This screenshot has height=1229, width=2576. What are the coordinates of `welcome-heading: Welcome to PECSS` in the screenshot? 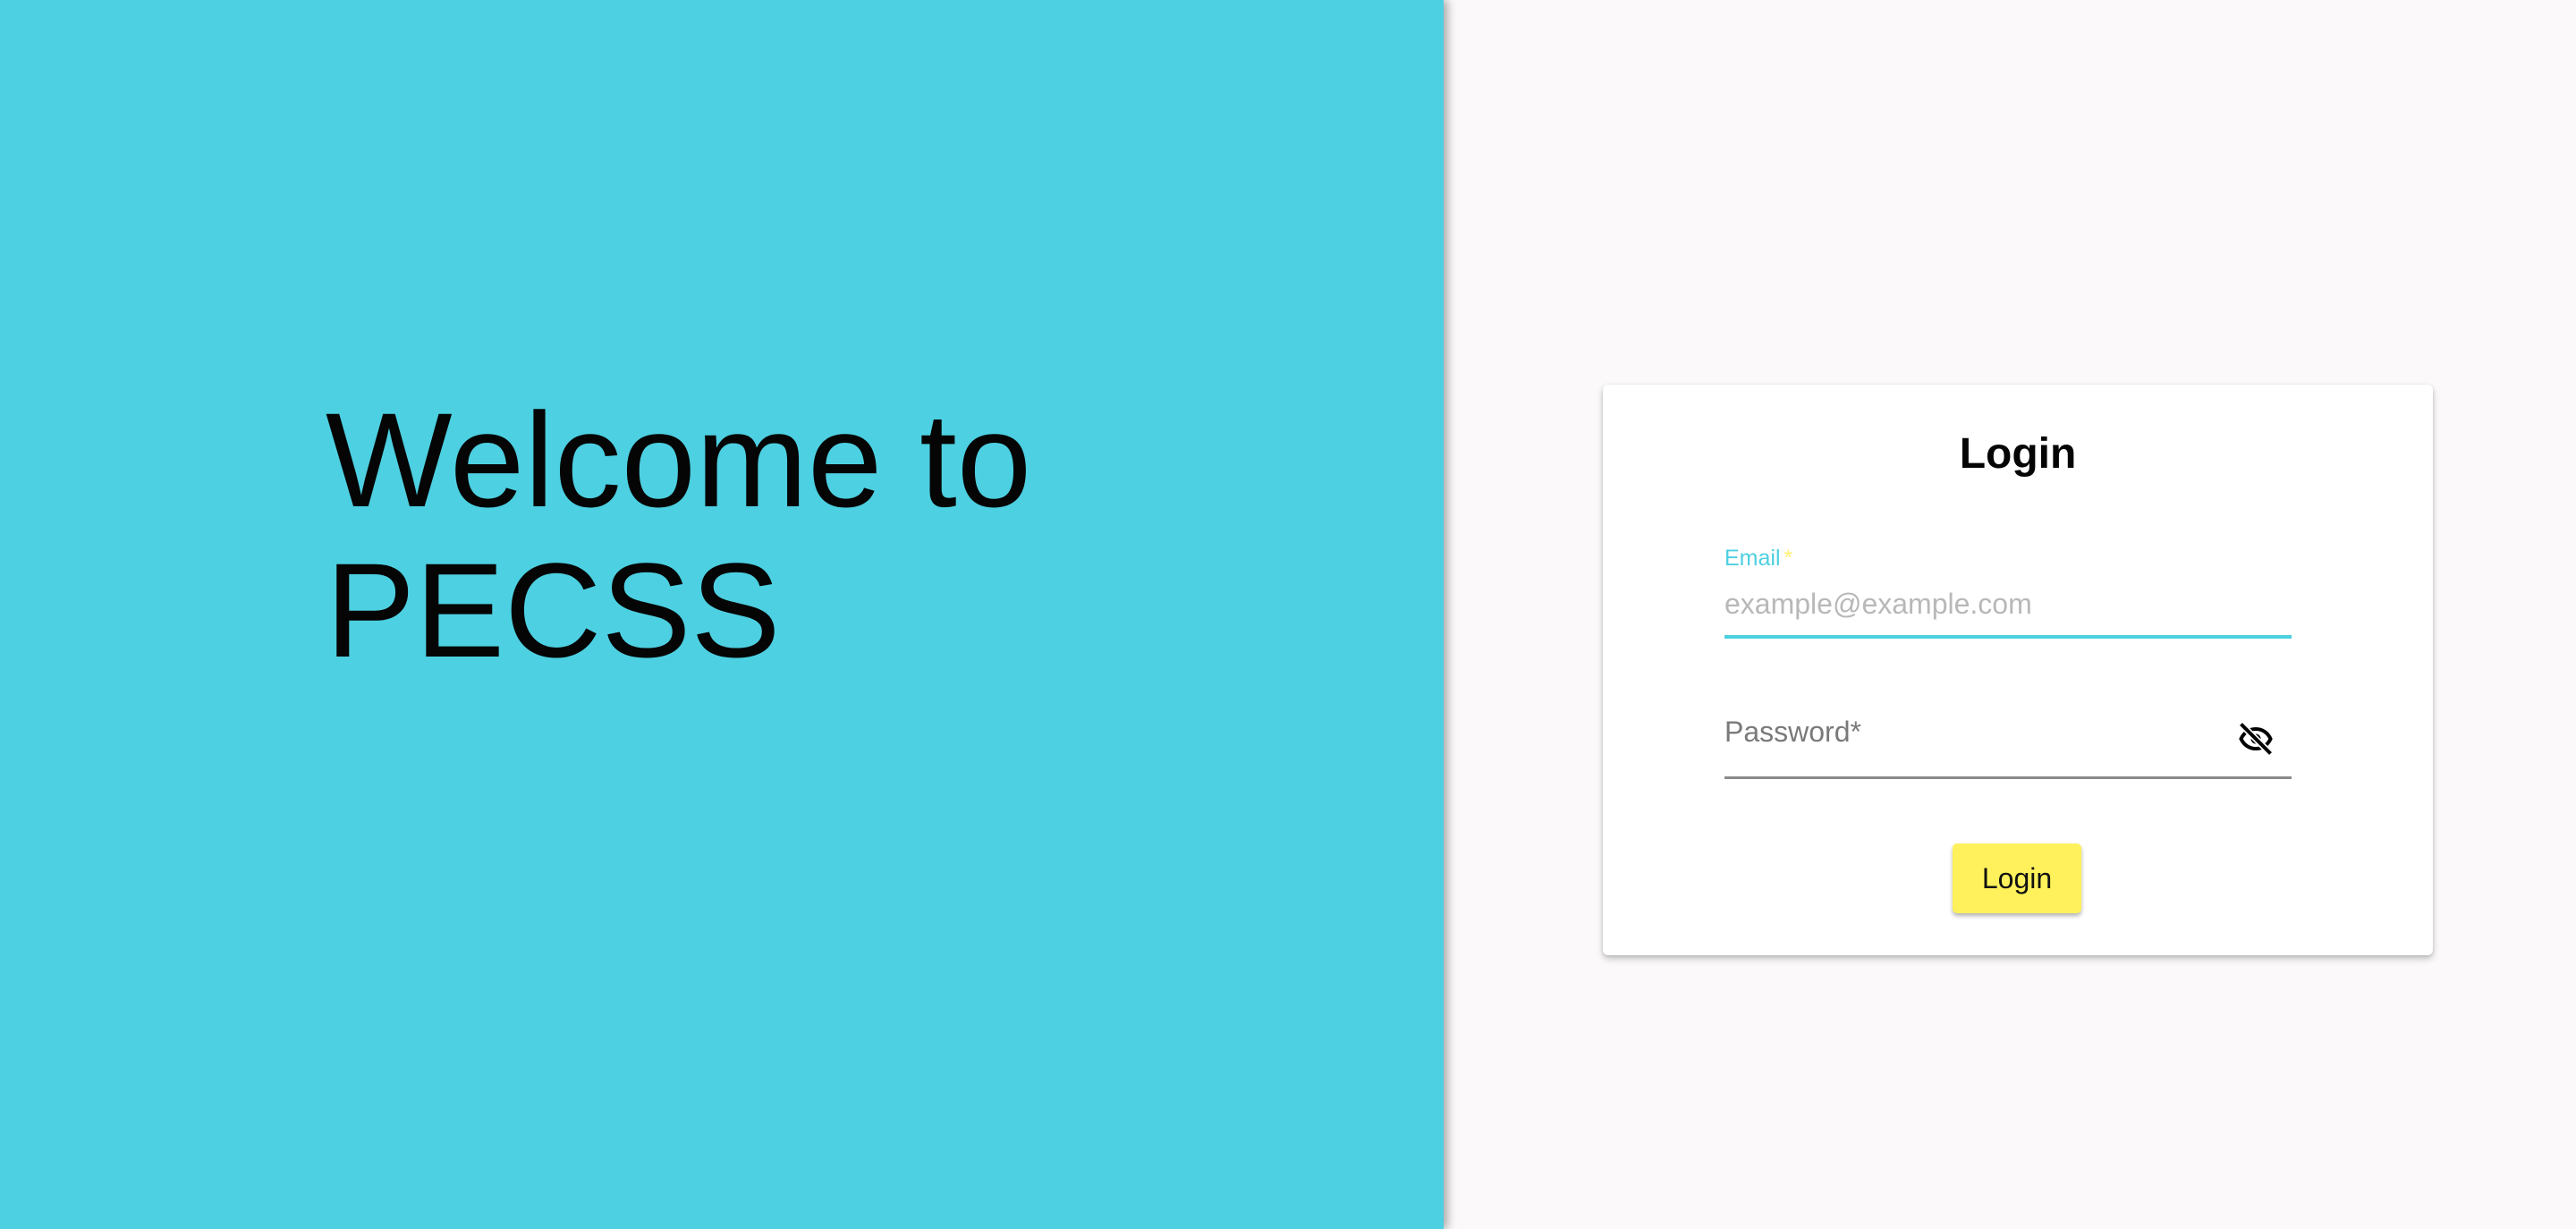 It's located at (840, 535).